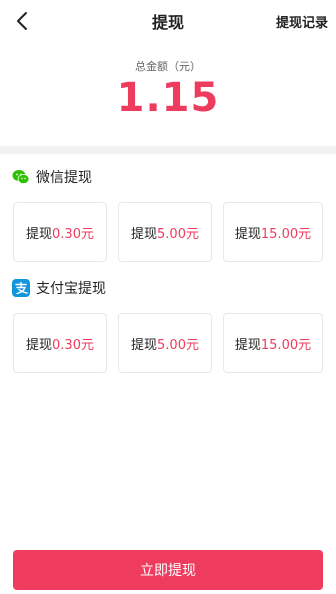 This screenshot has width=336, height=594. Describe the element at coordinates (168, 570) in the screenshot. I see `withdraw-now-button: 立即提现` at that location.